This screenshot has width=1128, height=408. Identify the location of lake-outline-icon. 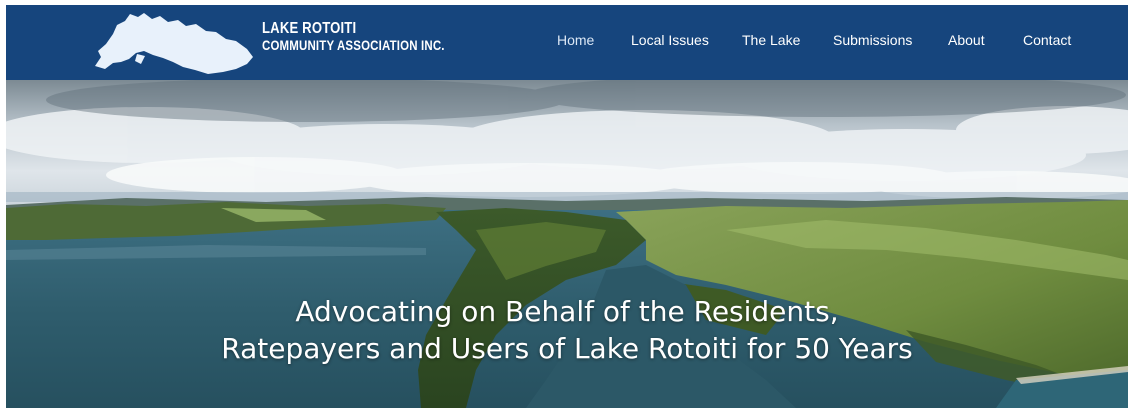
(174, 43).